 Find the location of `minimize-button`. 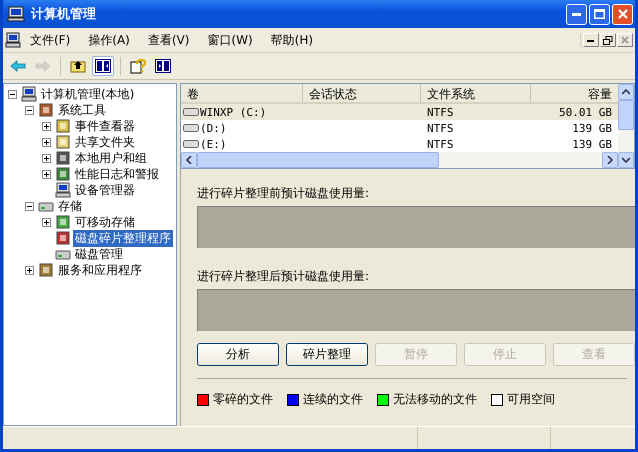

minimize-button is located at coordinates (591, 40).